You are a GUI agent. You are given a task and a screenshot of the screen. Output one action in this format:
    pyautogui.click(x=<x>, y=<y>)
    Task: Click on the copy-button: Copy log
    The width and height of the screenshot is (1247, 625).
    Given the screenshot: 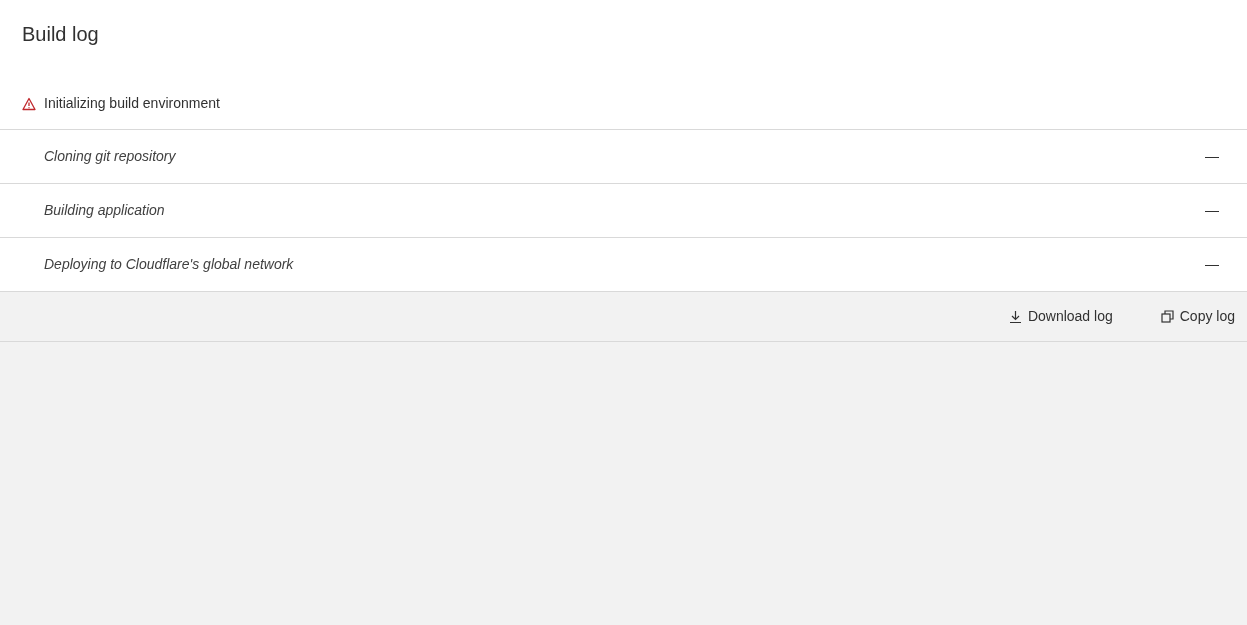 What is the action you would take?
    pyautogui.click(x=1197, y=316)
    